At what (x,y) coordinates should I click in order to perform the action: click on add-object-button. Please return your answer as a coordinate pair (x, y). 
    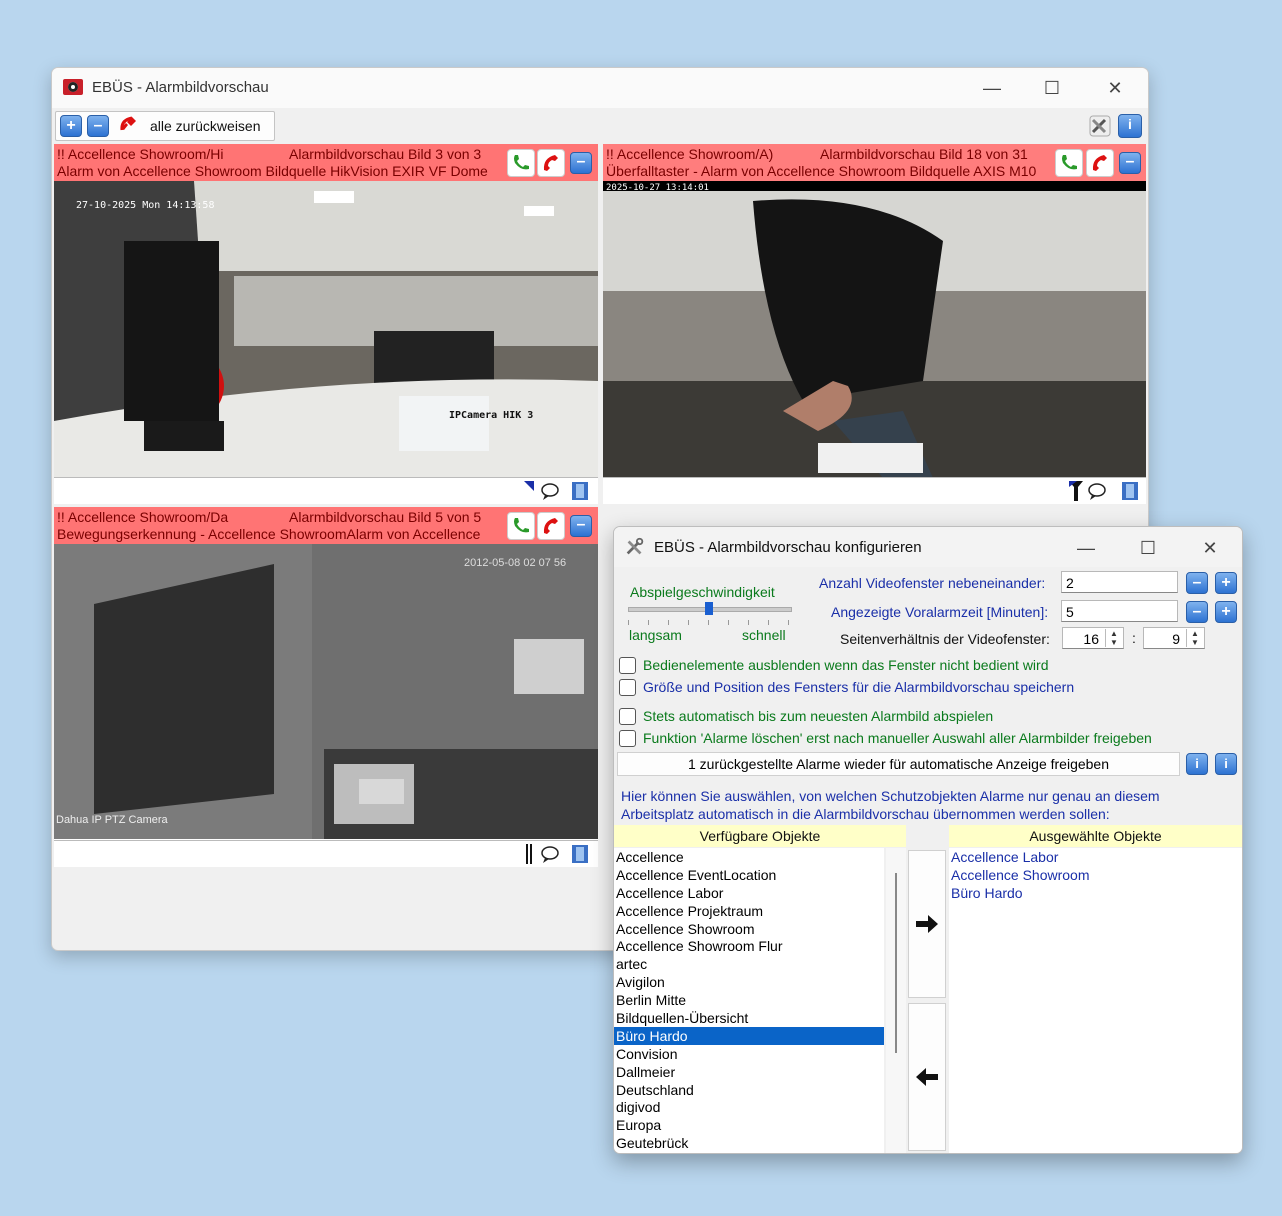
    Looking at the image, I should click on (927, 924).